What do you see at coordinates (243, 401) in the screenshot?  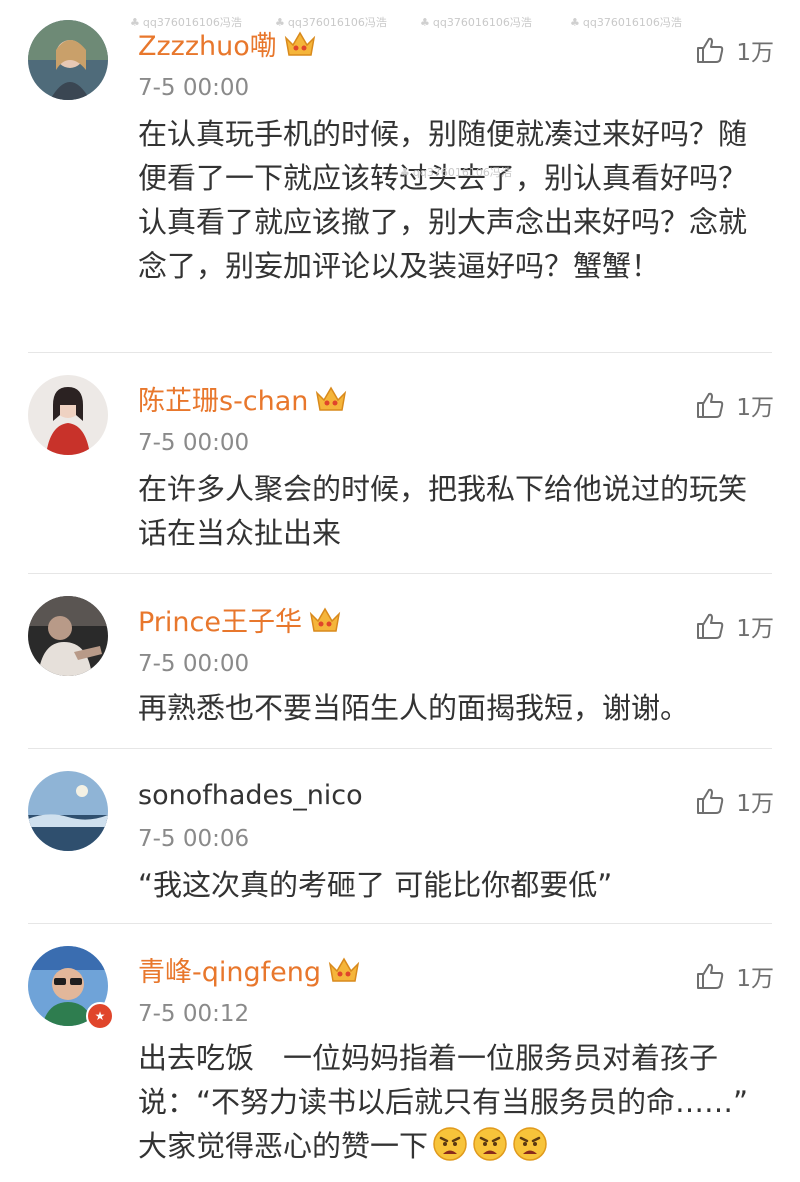 I see `username: 陈芷珊s-chan` at bounding box center [243, 401].